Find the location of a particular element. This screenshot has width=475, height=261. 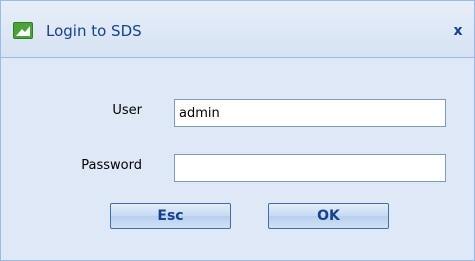

app-logo-icon is located at coordinates (23, 30).